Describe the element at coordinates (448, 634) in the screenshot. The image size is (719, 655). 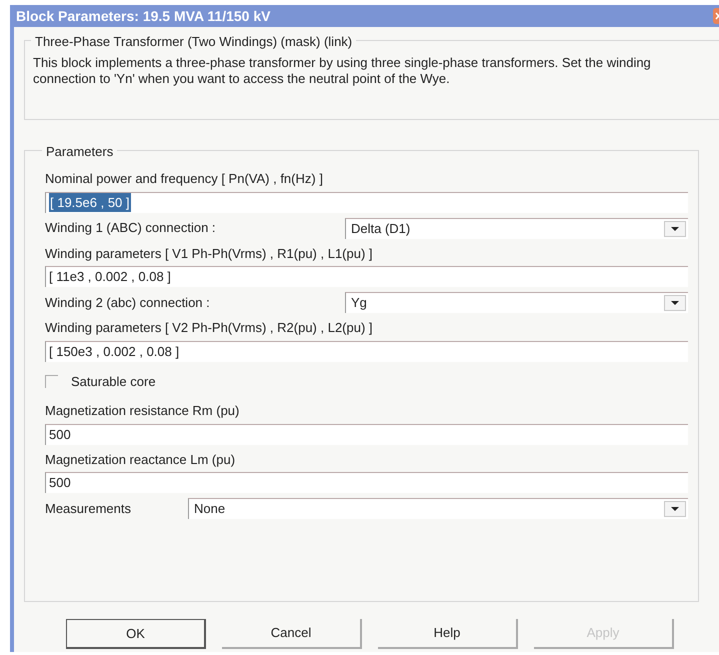
I see `dialog-button: Help` at that location.